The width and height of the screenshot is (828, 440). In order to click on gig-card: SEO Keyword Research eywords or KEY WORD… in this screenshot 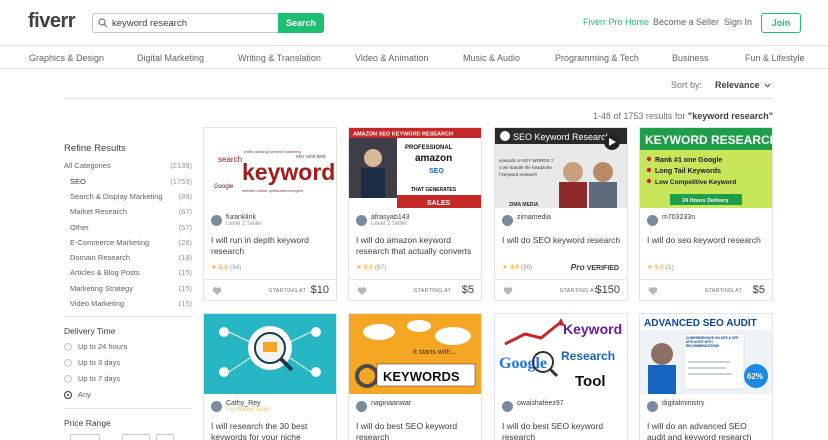, I will do `click(561, 214)`.